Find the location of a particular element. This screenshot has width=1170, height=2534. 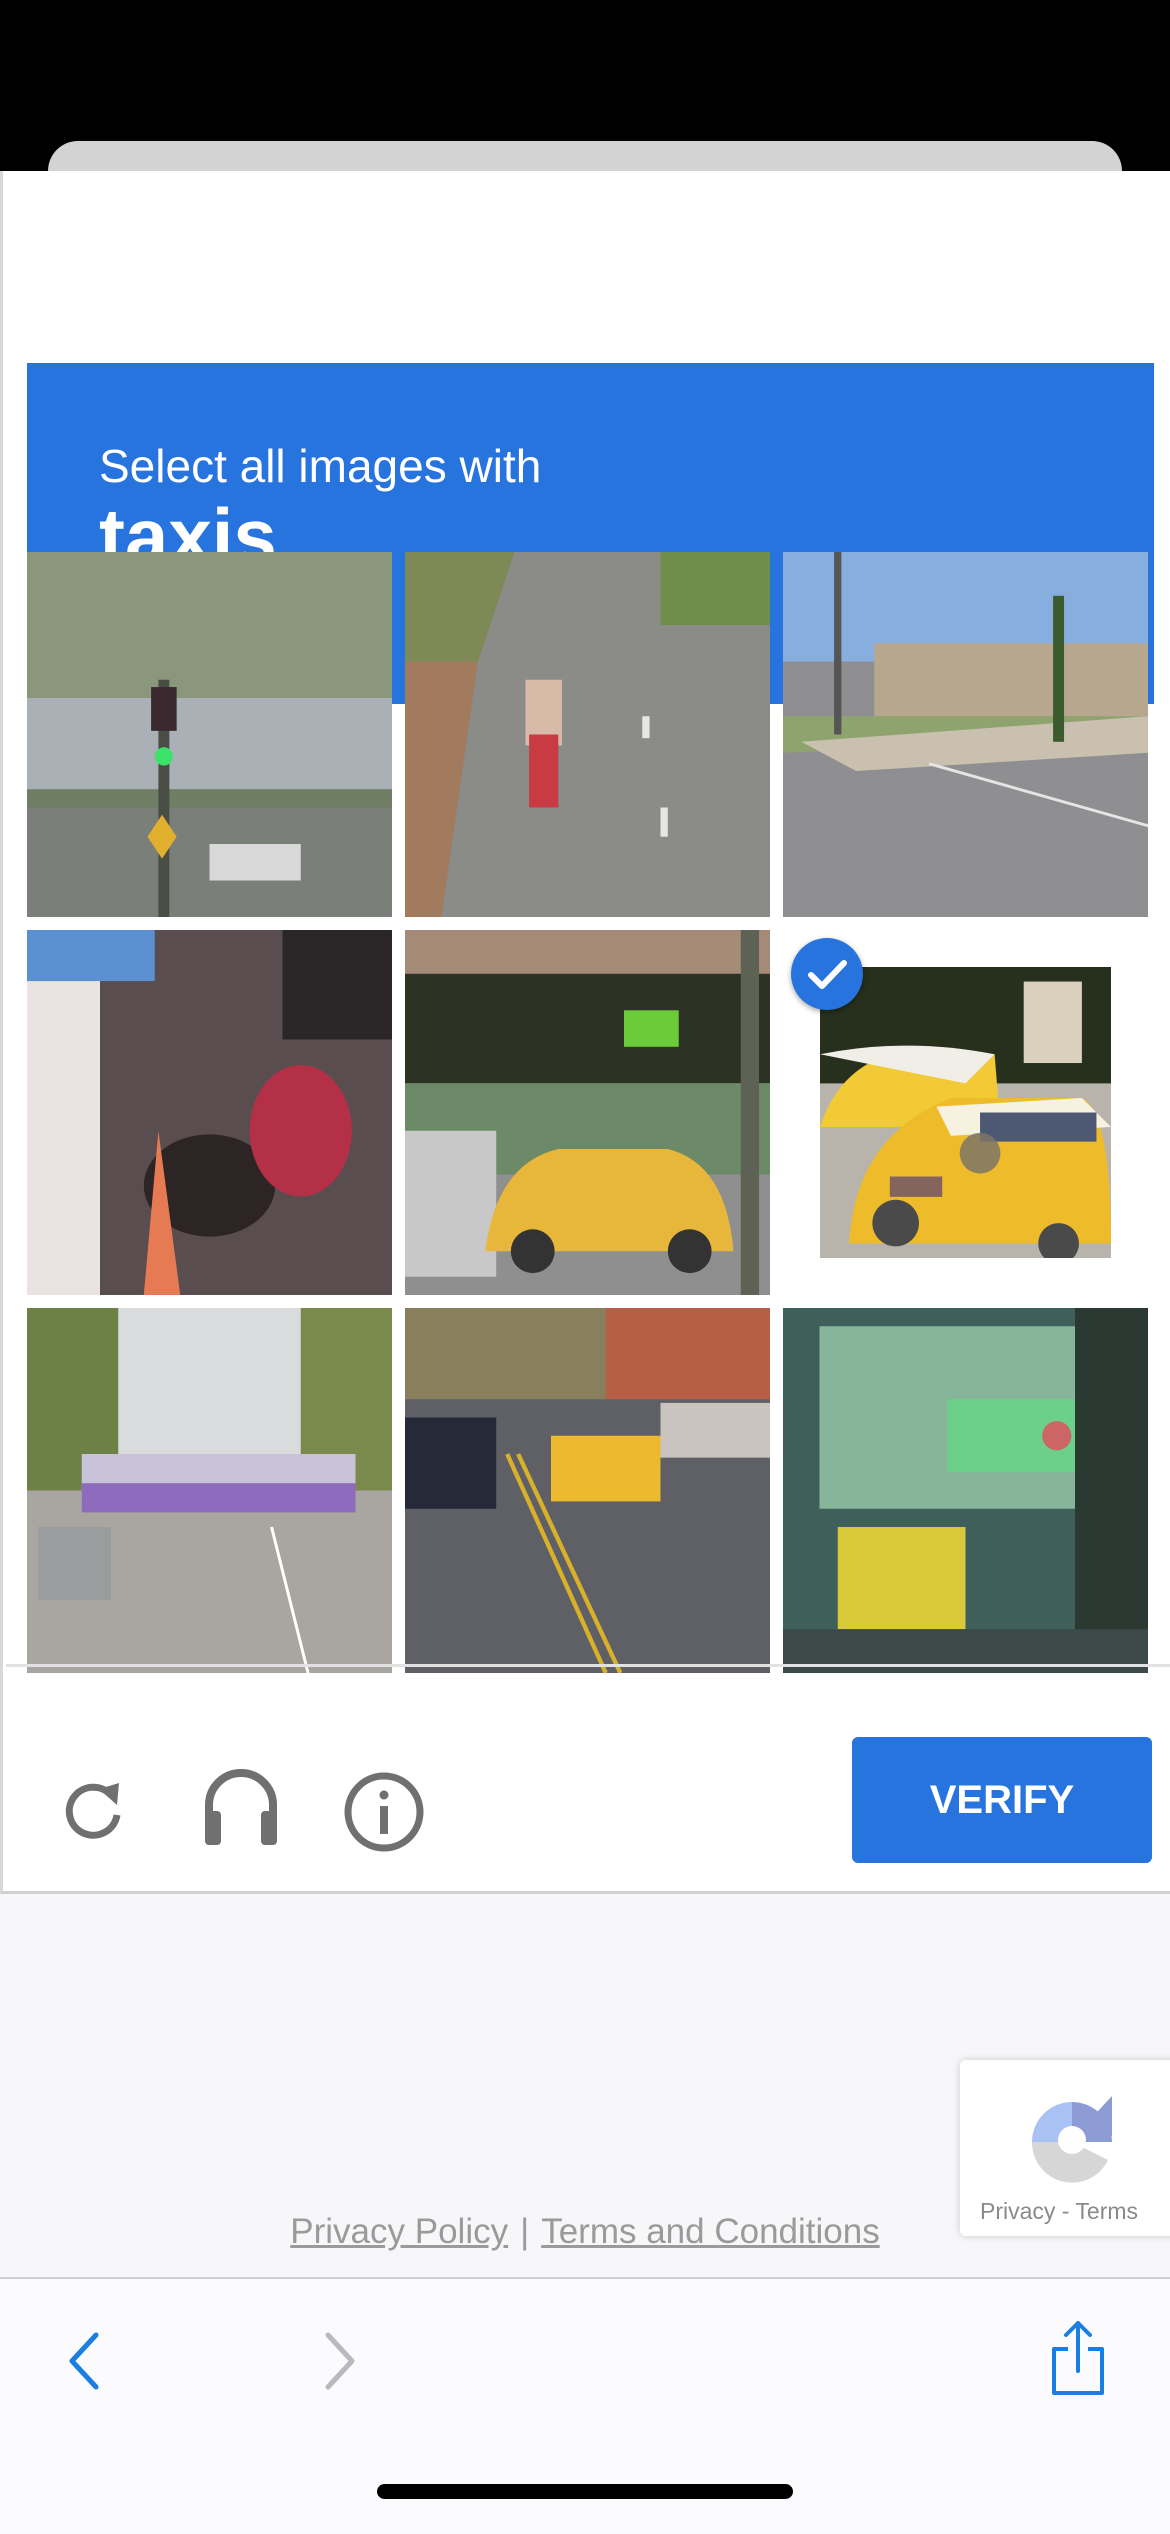

verify-button: VERIFY is located at coordinates (1002, 1800).